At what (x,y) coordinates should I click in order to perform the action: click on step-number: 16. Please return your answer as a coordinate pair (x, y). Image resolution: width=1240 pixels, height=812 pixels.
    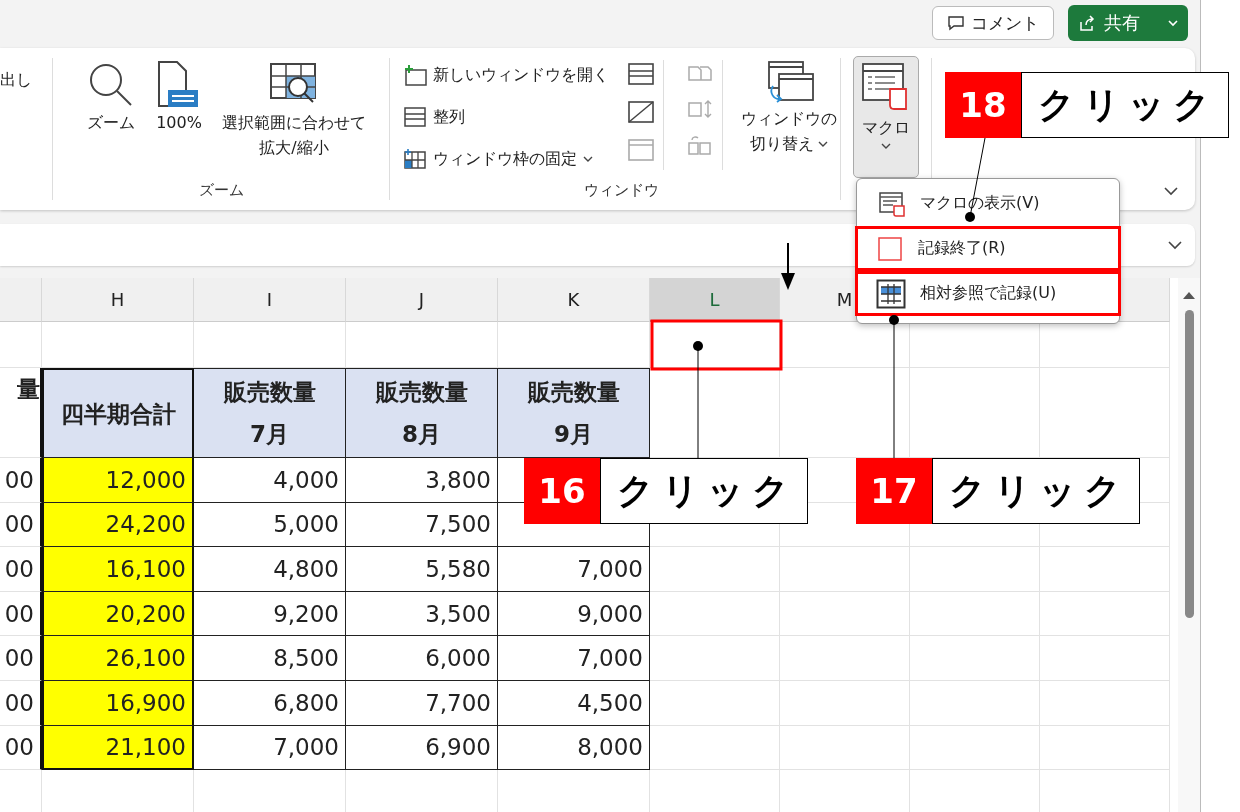
    Looking at the image, I should click on (562, 491).